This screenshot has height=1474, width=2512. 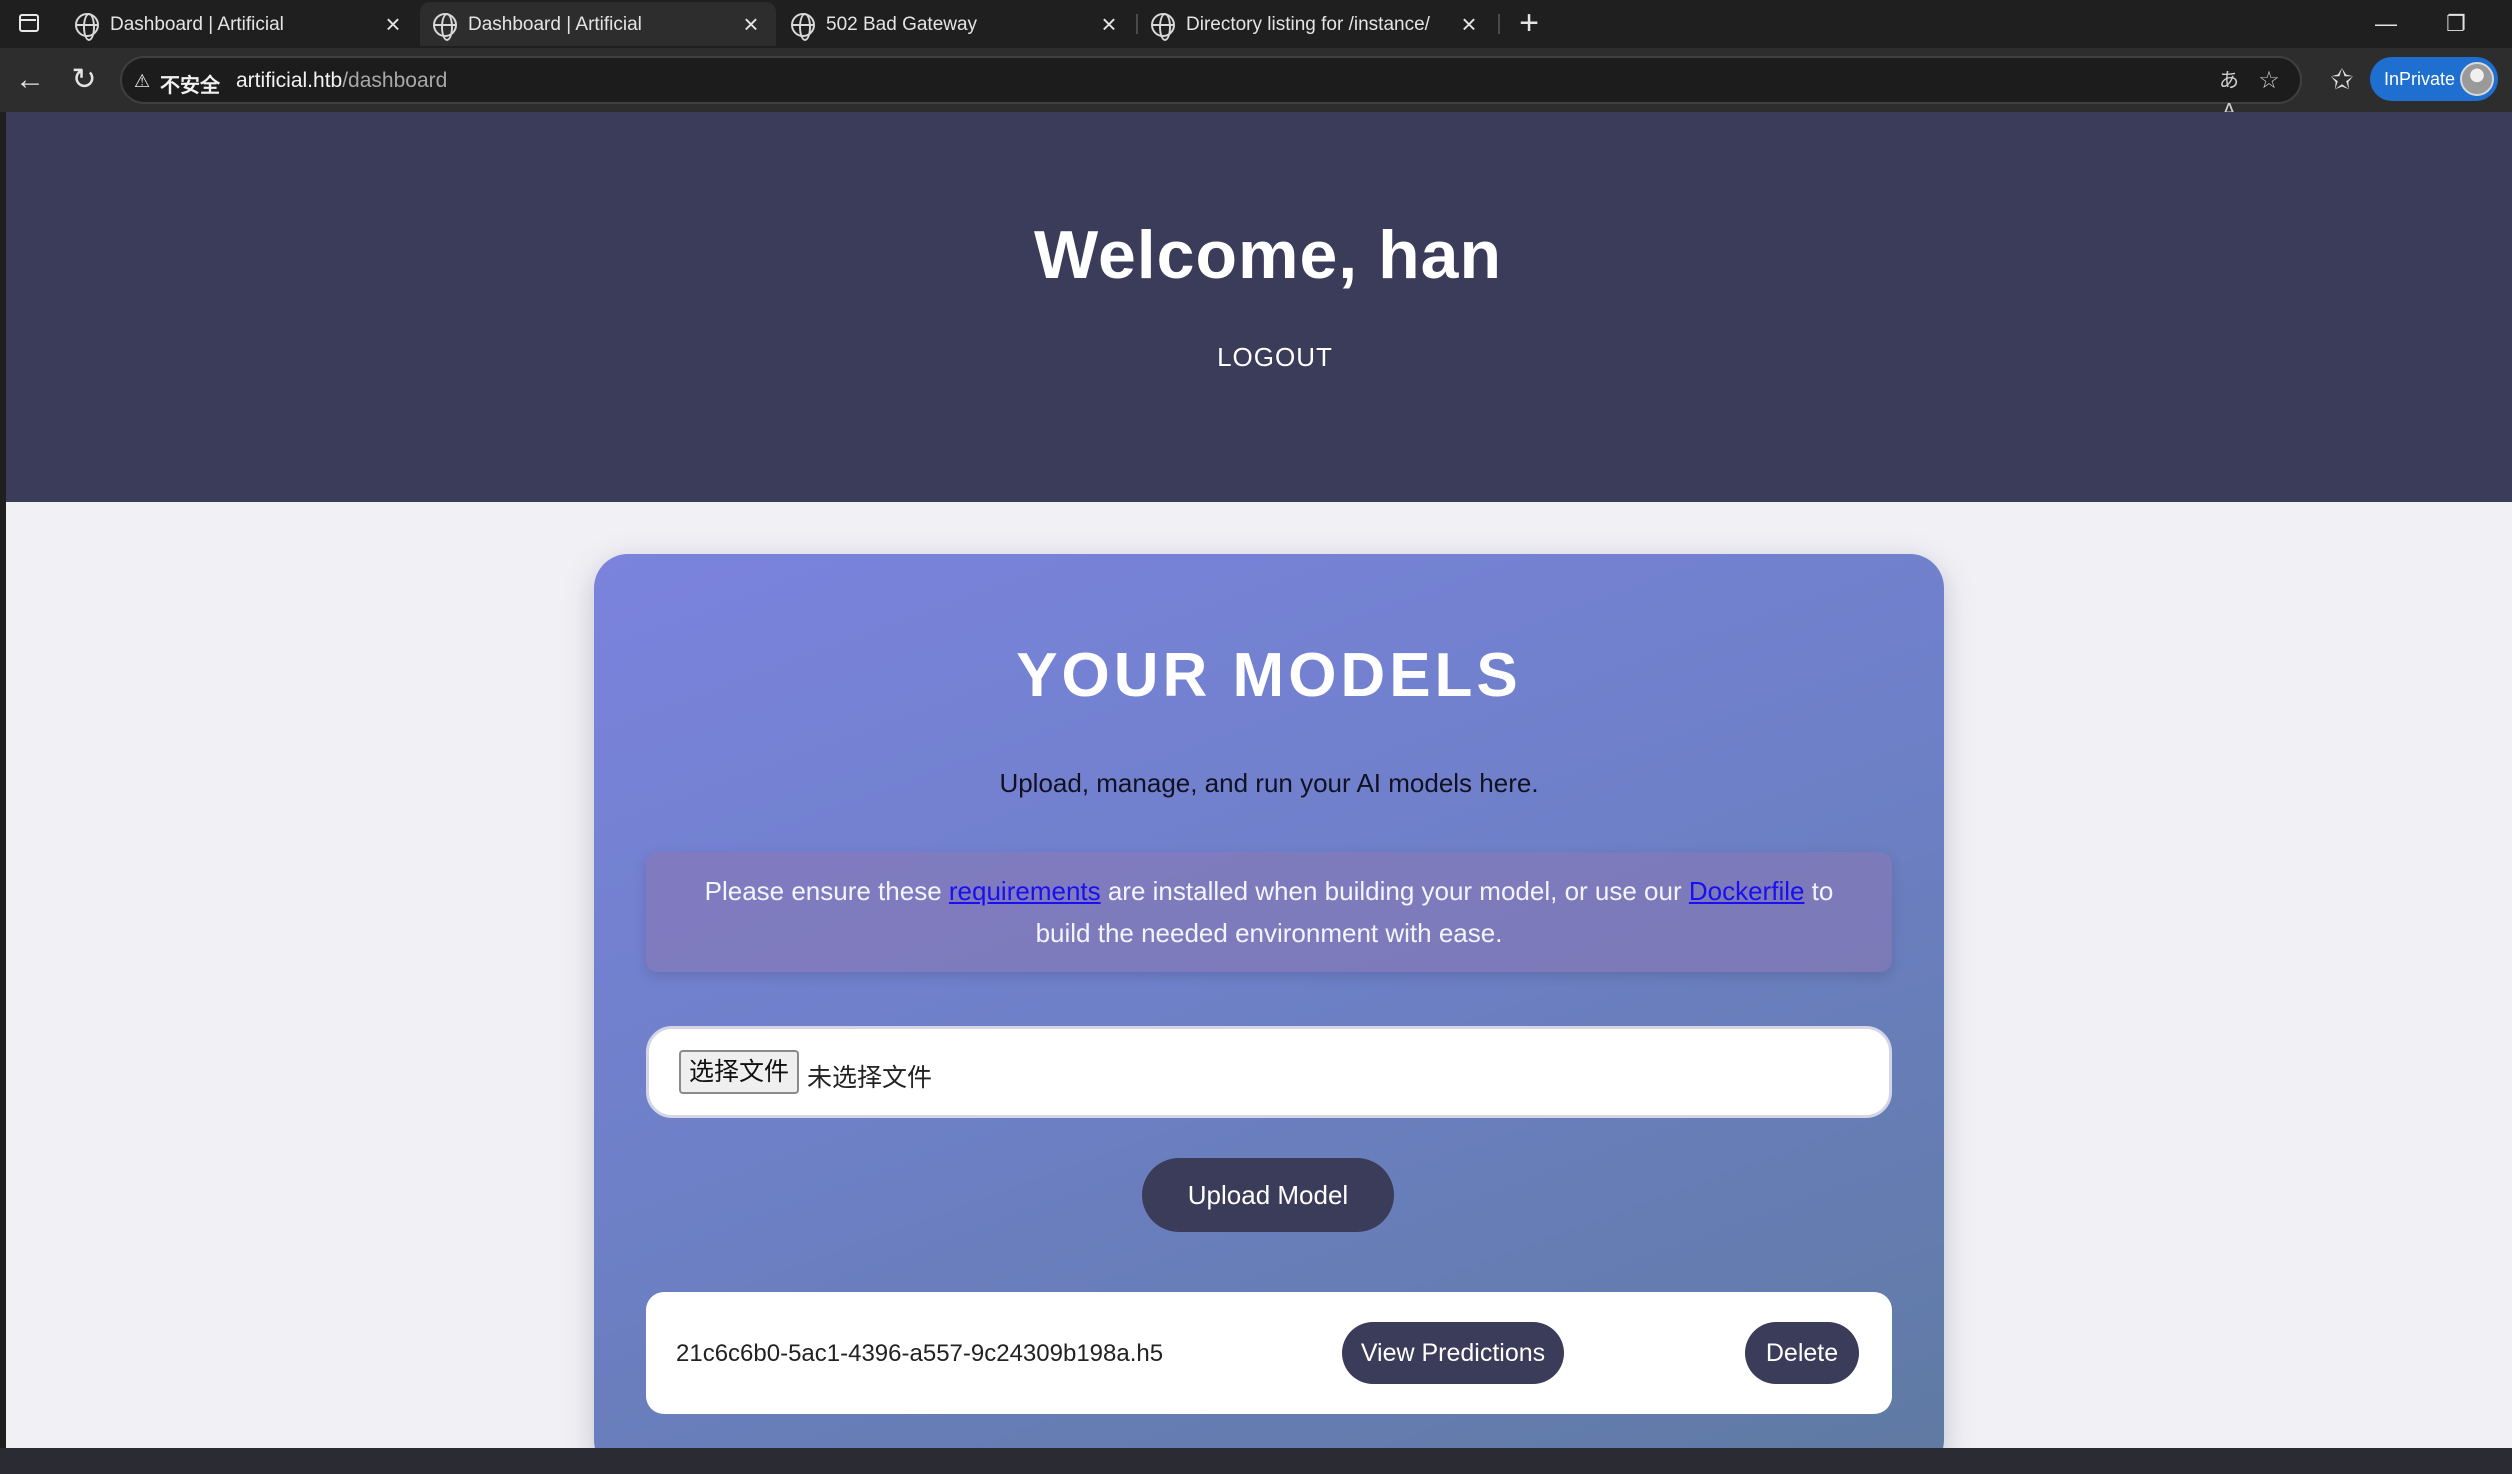 I want to click on tab-actions-icon, so click(x=29, y=24).